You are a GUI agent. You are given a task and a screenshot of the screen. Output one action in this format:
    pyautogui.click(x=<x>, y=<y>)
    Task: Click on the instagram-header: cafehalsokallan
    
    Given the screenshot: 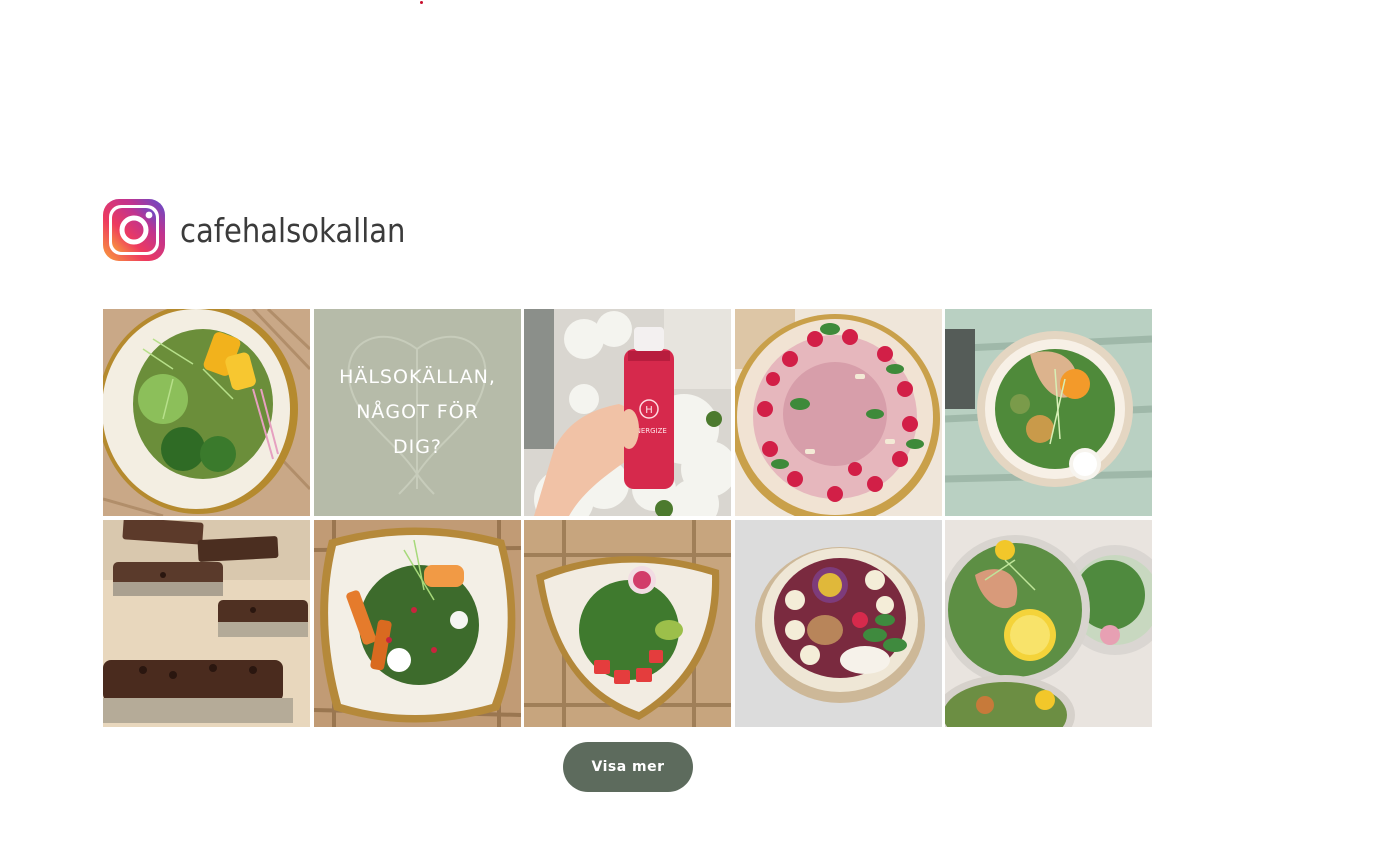 What is the action you would take?
    pyautogui.click(x=269, y=230)
    